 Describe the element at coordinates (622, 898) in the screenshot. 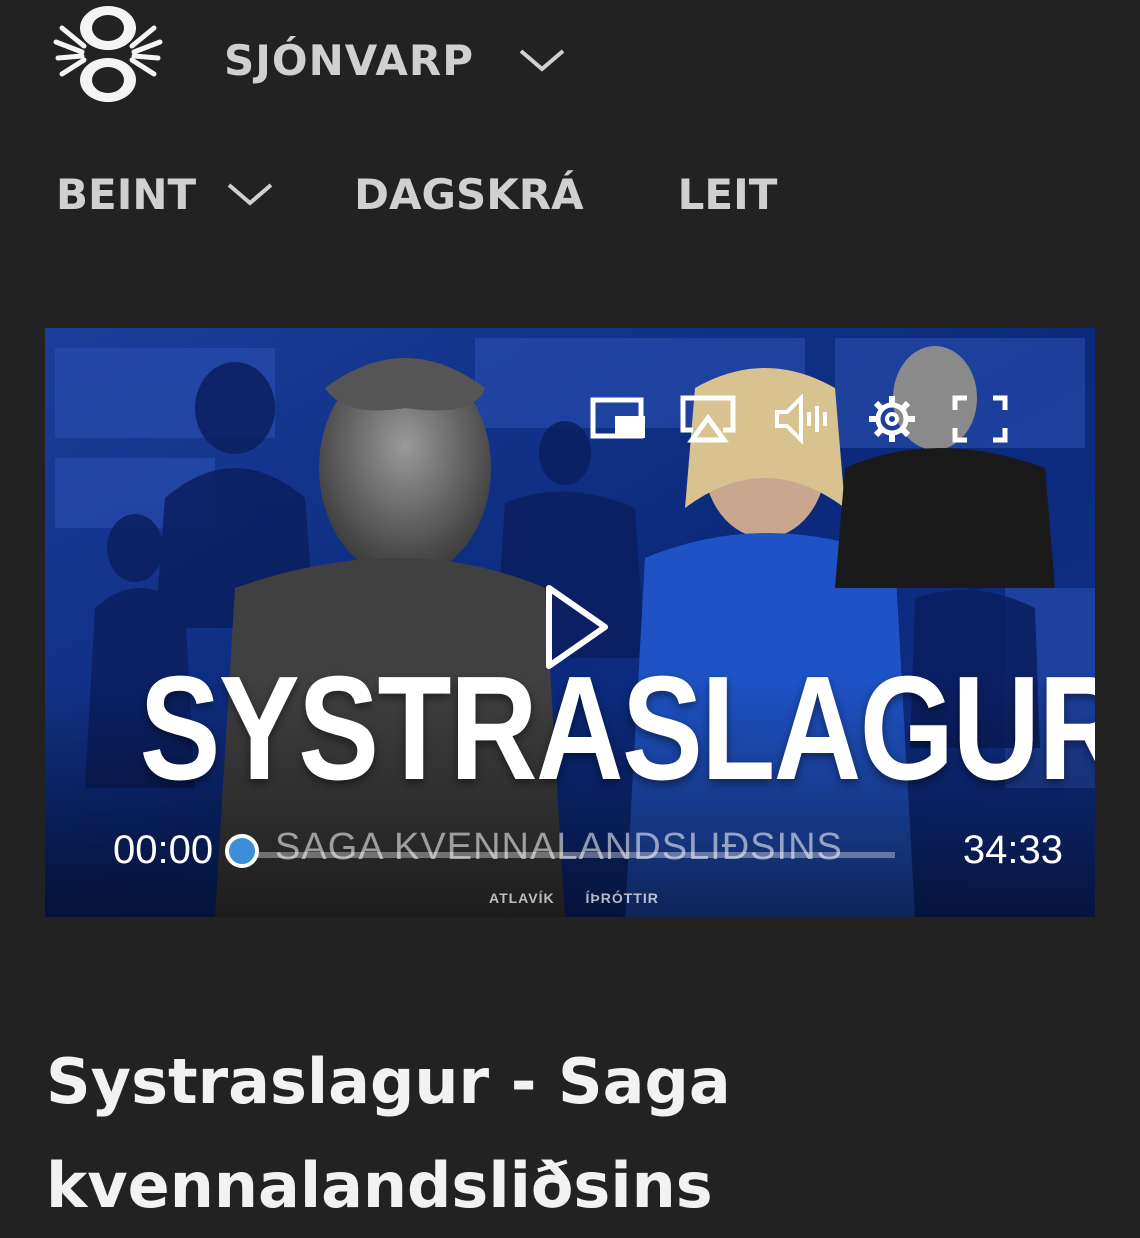

I see `poster-logo-ithrottir: ÍÞRÓTTIR` at that location.